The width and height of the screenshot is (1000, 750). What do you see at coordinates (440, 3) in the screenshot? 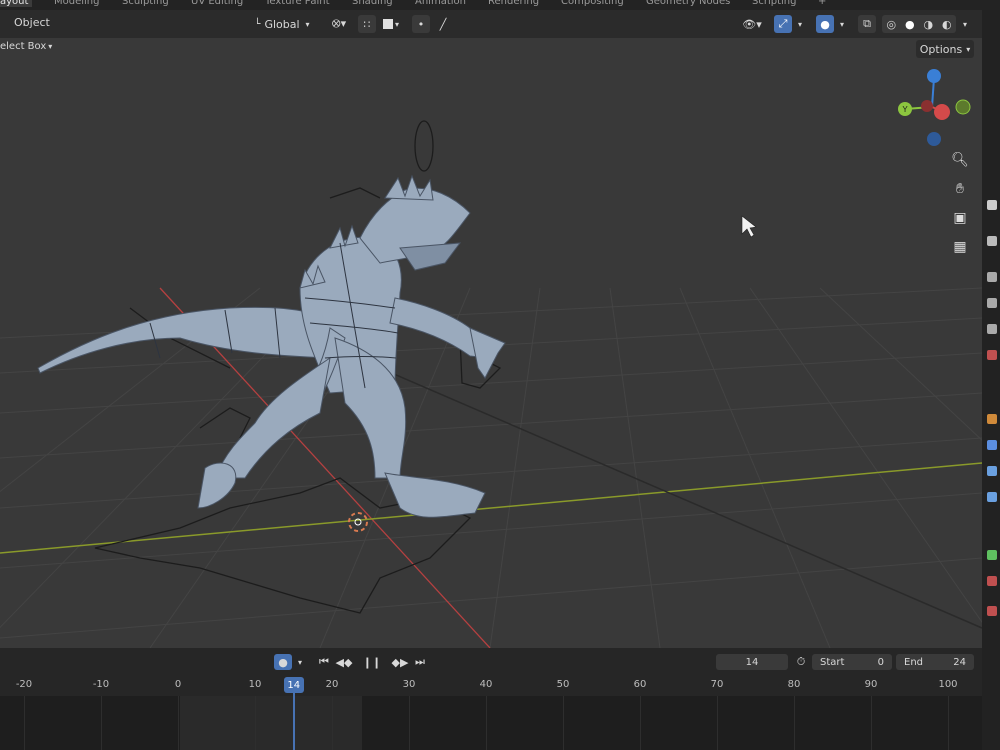
I see `workspace-tab: Animation` at bounding box center [440, 3].